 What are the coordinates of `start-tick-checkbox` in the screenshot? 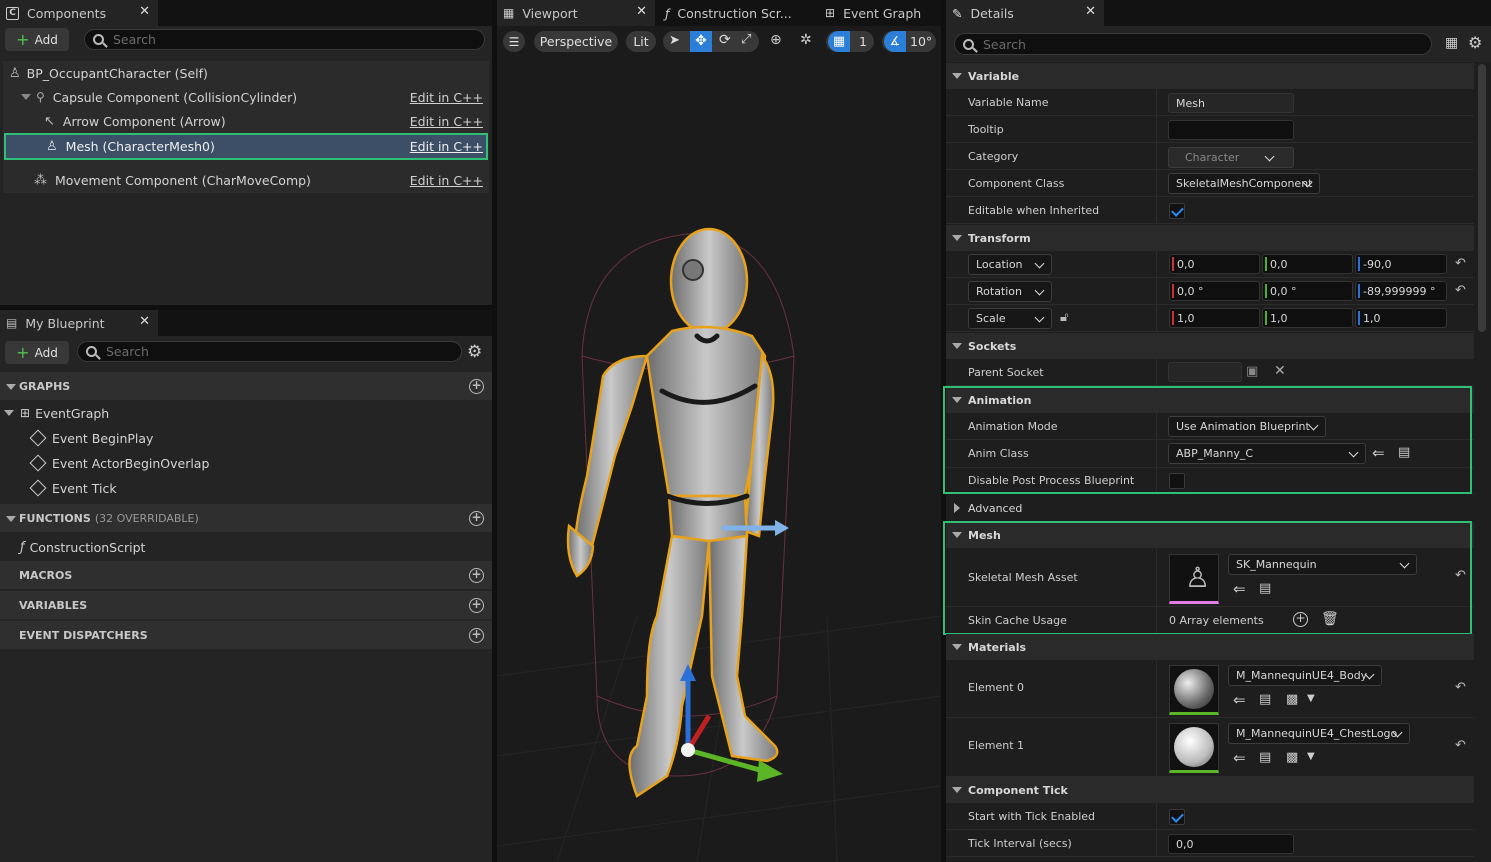 It's located at (1177, 817).